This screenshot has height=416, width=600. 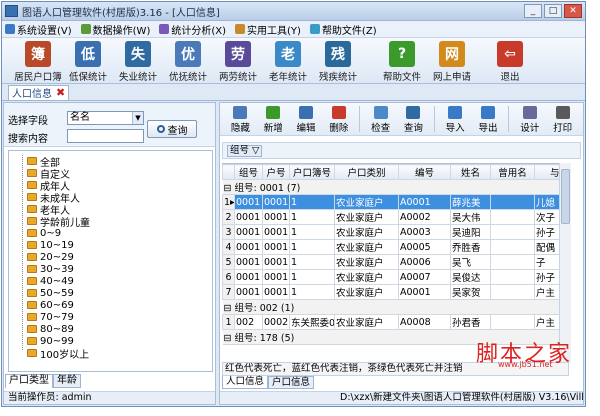 What do you see at coordinates (268, 29) in the screenshot?
I see `menu-tools: 实用工具(Y)` at bounding box center [268, 29].